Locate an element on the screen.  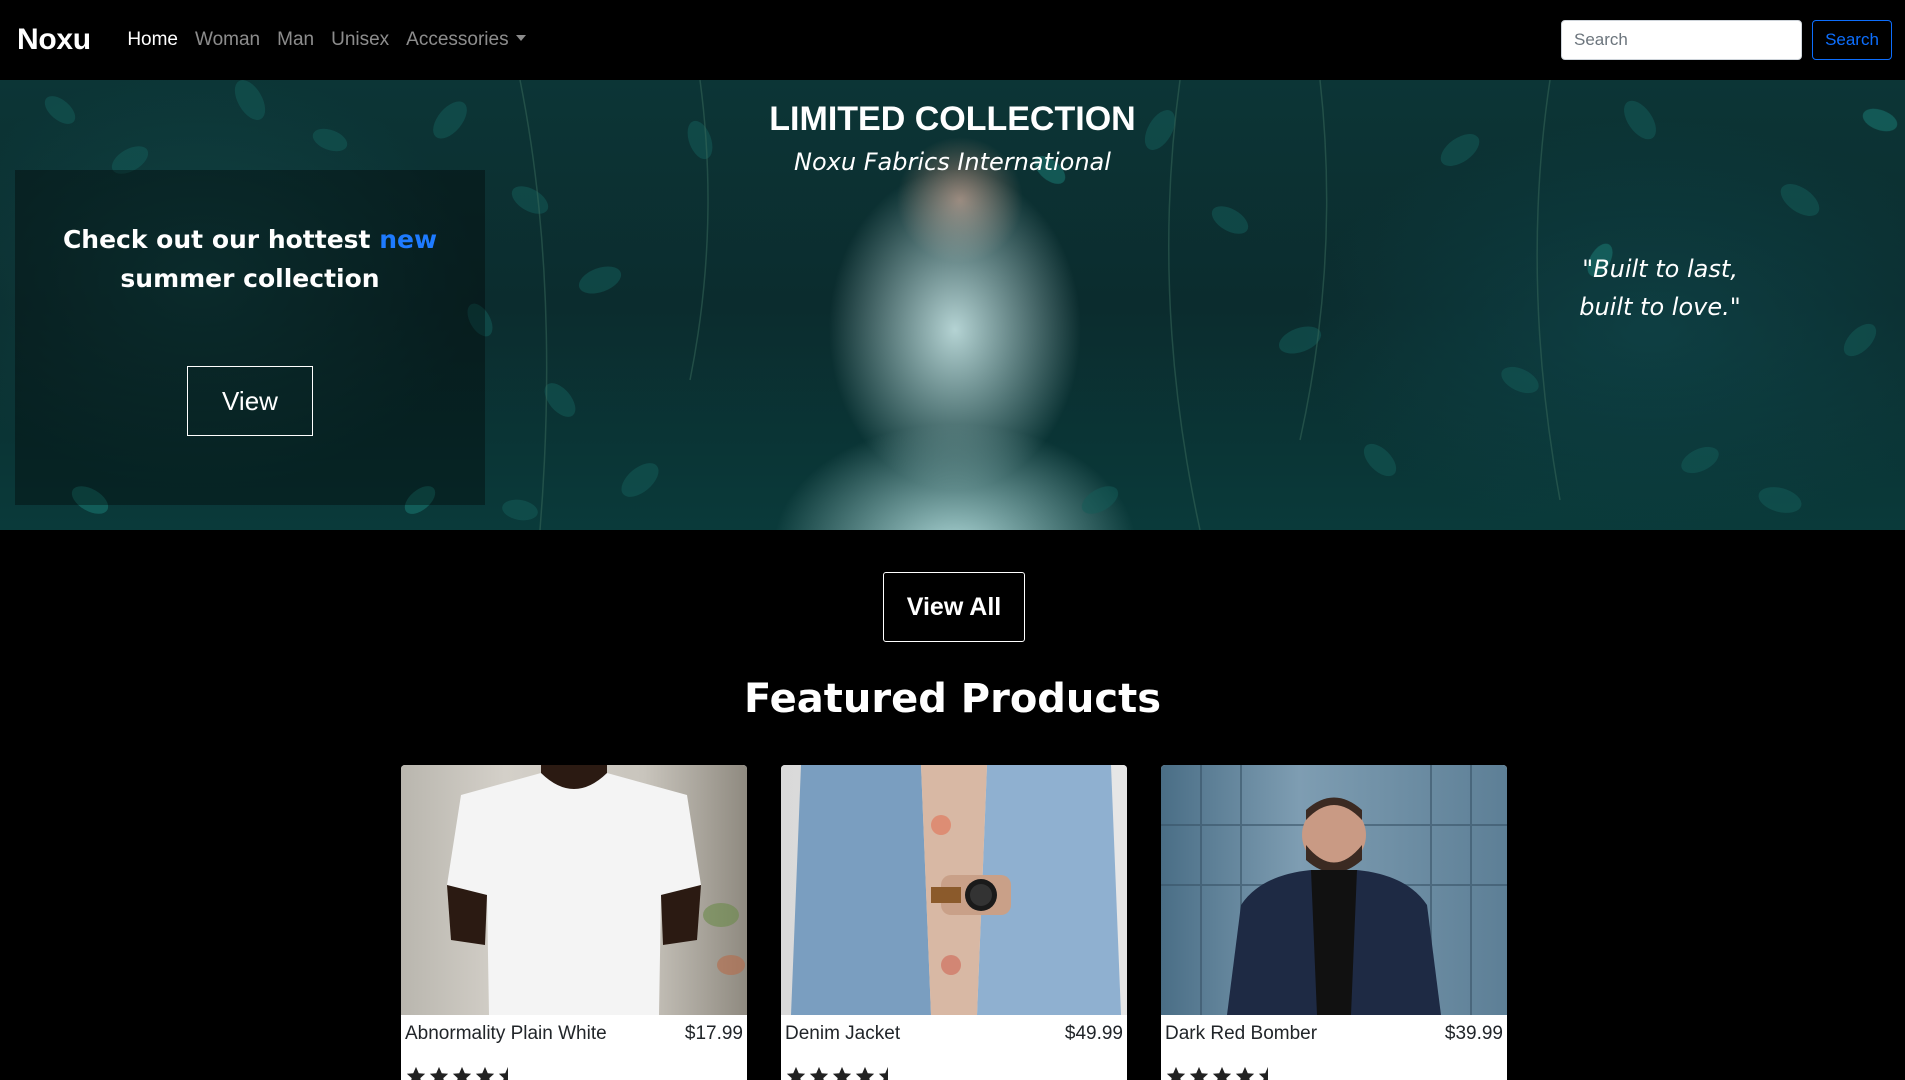
view-collection-button: View is located at coordinates (250, 401).